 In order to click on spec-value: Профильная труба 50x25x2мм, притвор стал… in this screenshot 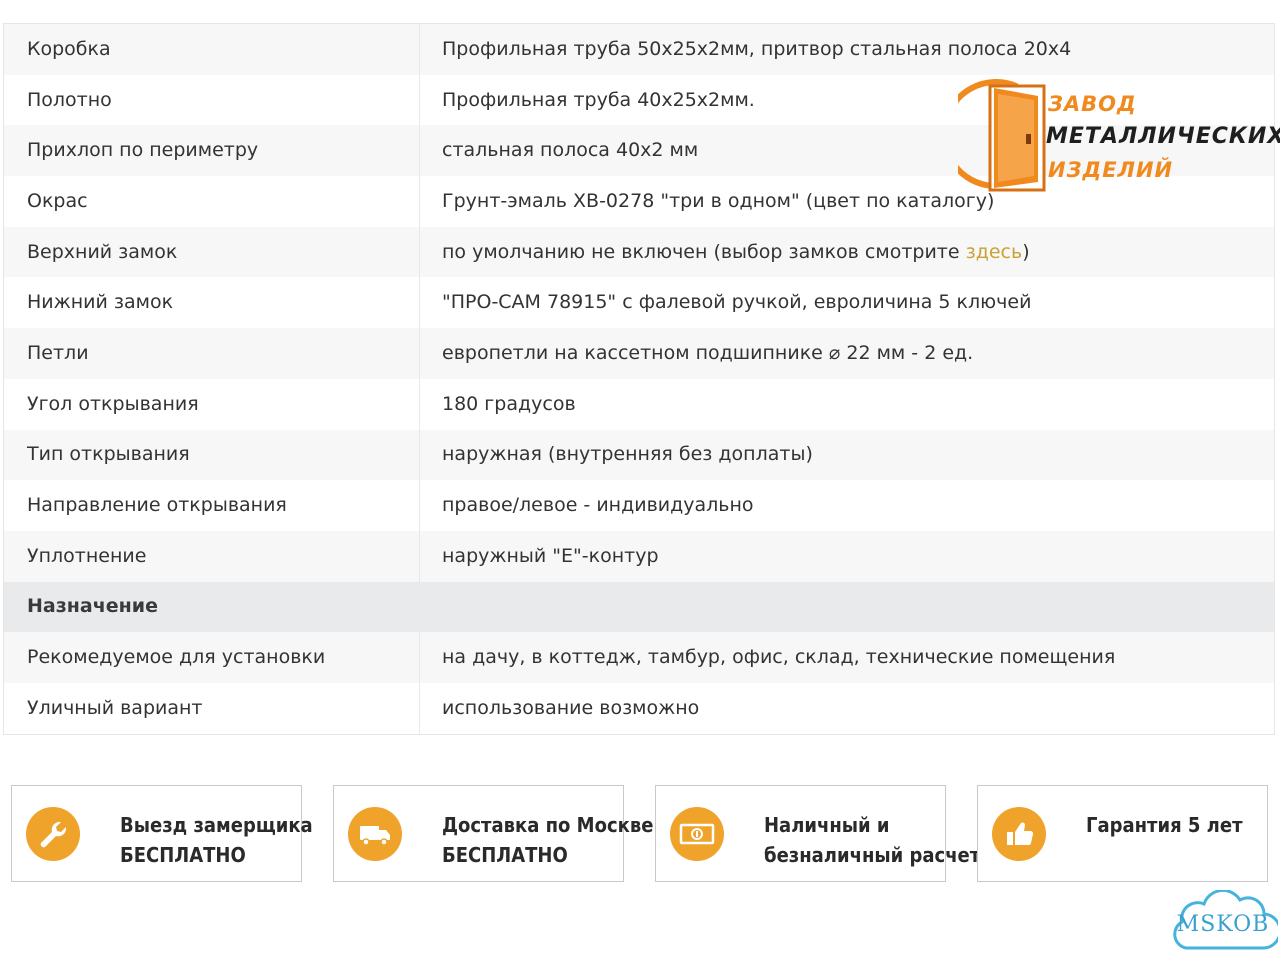, I will do `click(847, 49)`.